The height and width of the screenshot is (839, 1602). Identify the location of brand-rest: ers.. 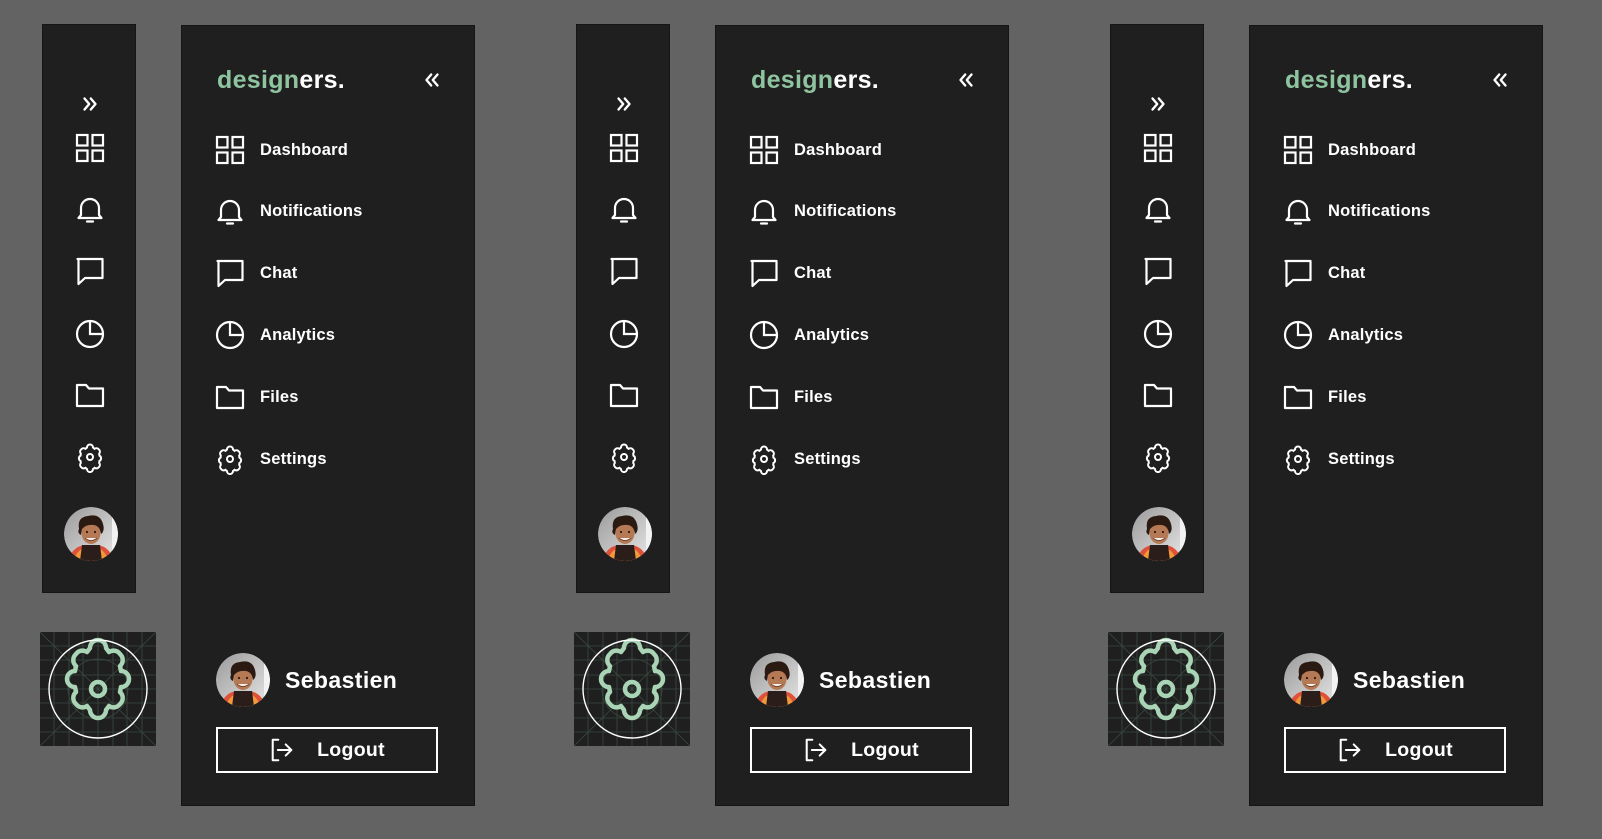
(322, 80).